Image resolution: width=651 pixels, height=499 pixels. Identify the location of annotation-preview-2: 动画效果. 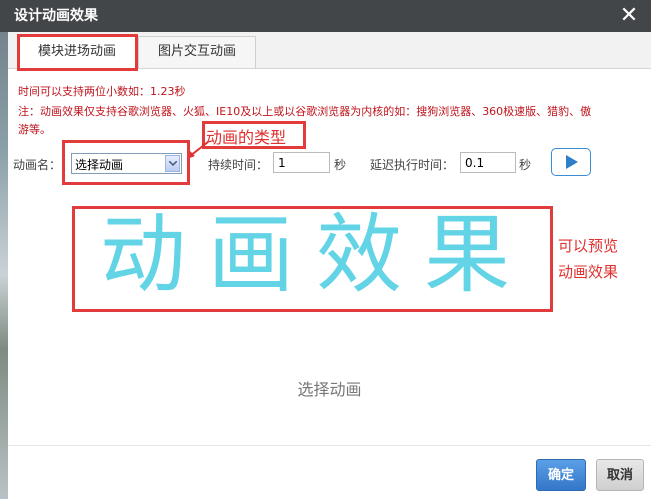
(588, 272).